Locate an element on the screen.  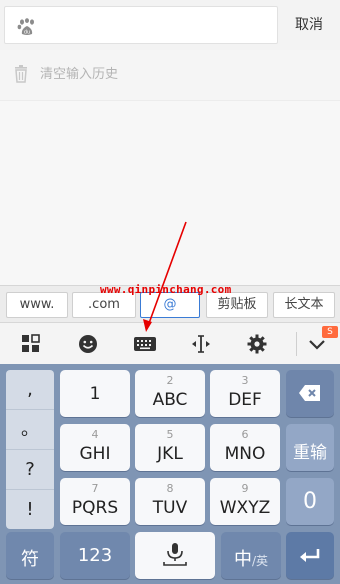
key-9-wxyz: 9 WXYZ is located at coordinates (245, 501).